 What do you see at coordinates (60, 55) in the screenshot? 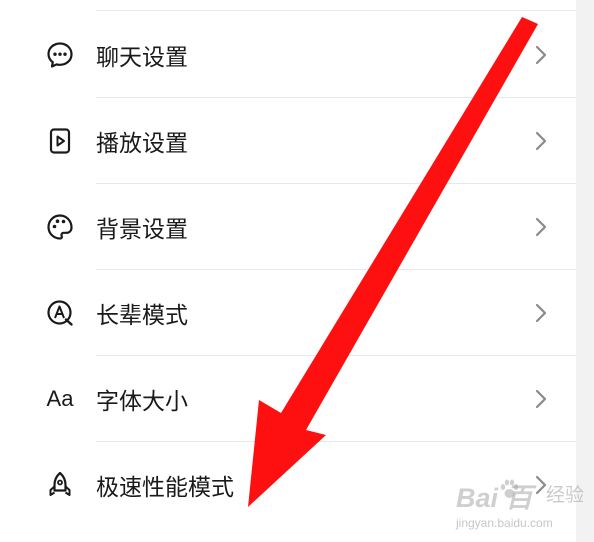
I see `chat-bubble-icon` at bounding box center [60, 55].